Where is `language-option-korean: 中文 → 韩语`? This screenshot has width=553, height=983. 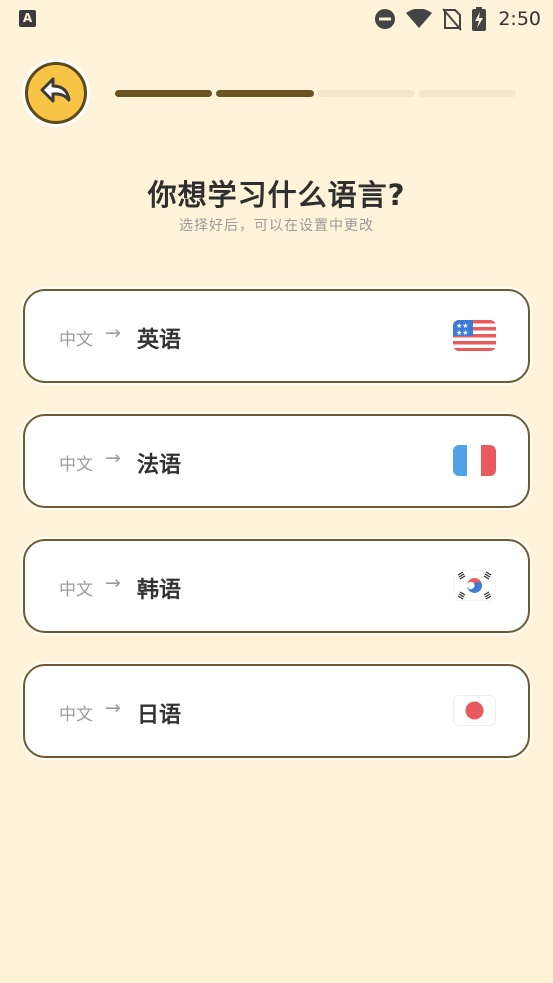 language-option-korean: 中文 → 韩语 is located at coordinates (276, 586).